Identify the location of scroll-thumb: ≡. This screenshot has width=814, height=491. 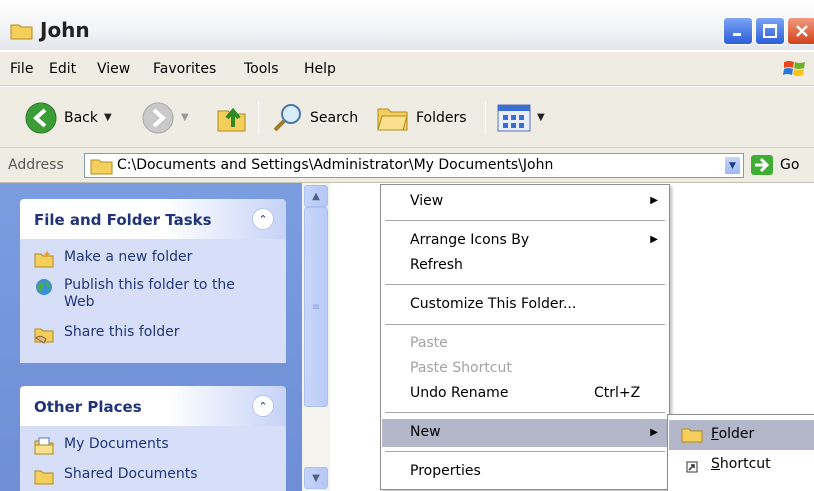
(316, 307).